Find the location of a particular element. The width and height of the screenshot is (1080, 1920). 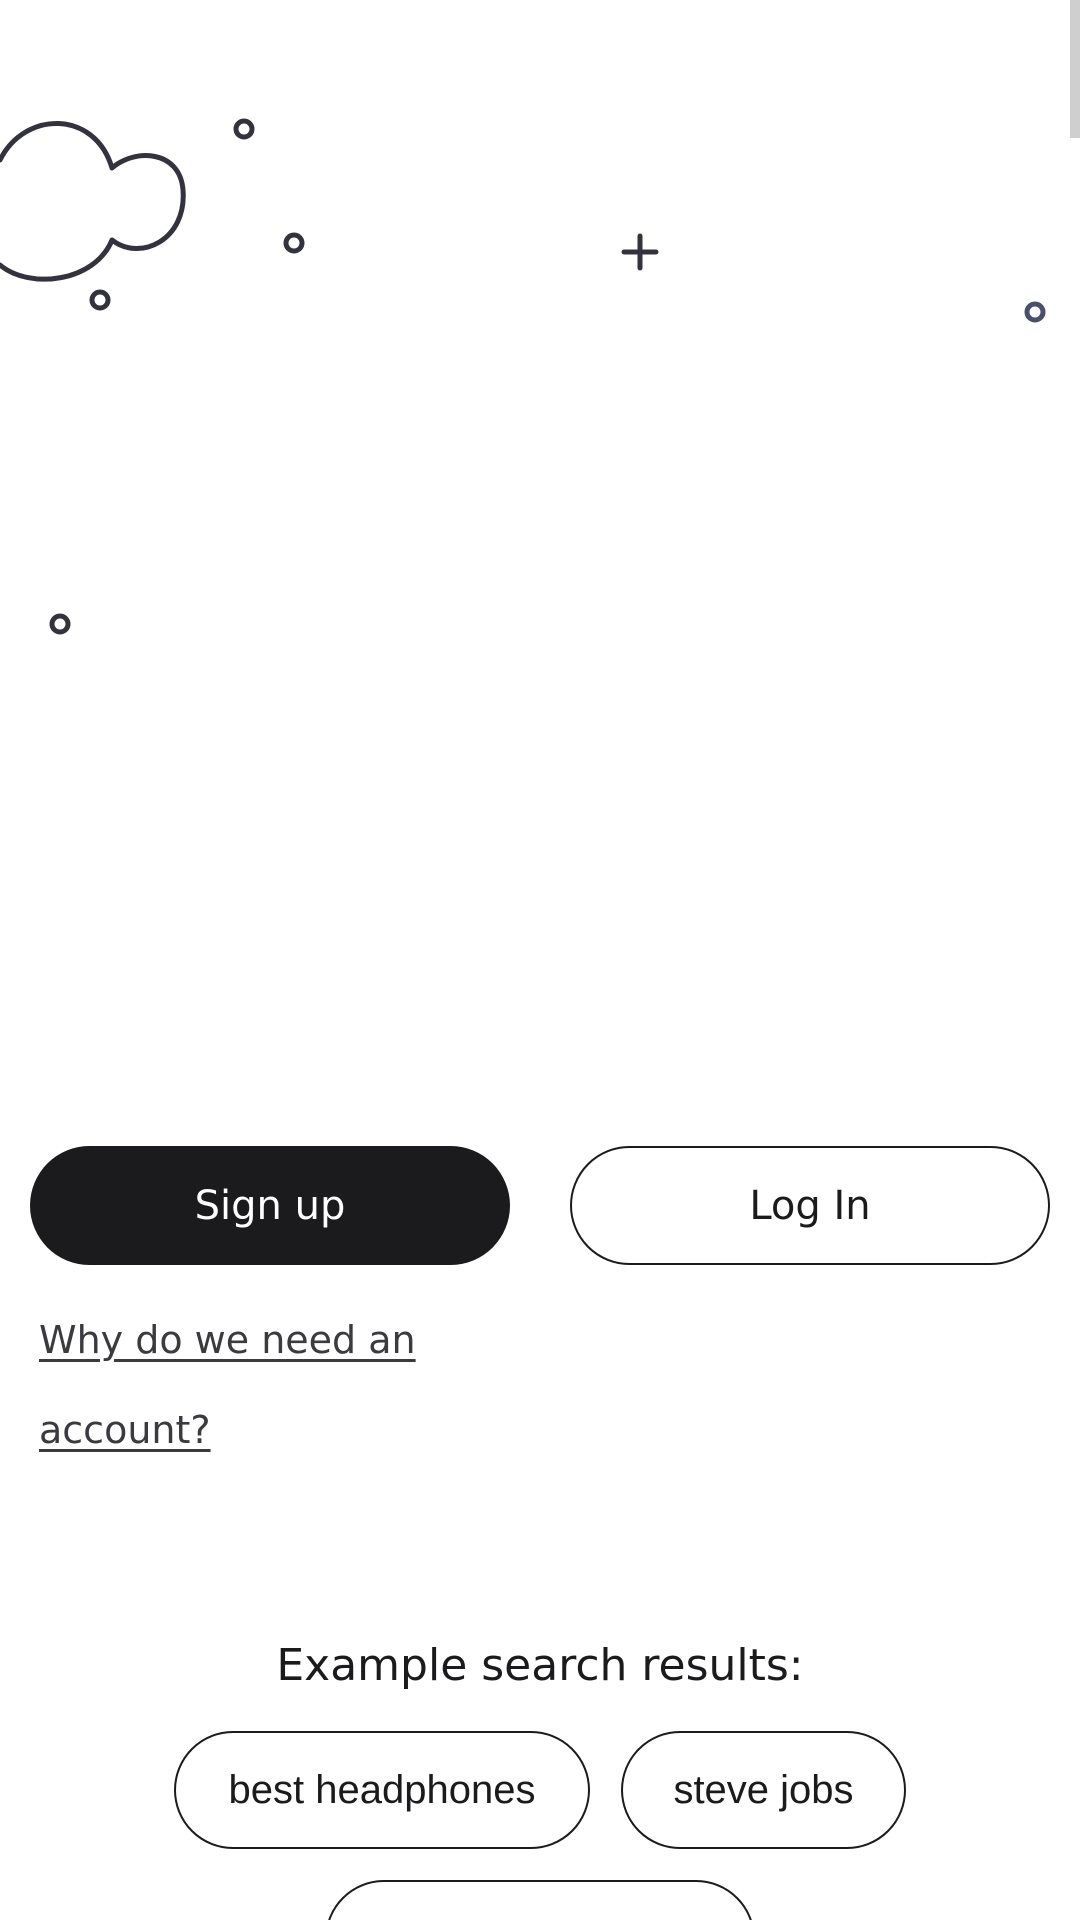

cloud-icon is located at coordinates (93, 201).